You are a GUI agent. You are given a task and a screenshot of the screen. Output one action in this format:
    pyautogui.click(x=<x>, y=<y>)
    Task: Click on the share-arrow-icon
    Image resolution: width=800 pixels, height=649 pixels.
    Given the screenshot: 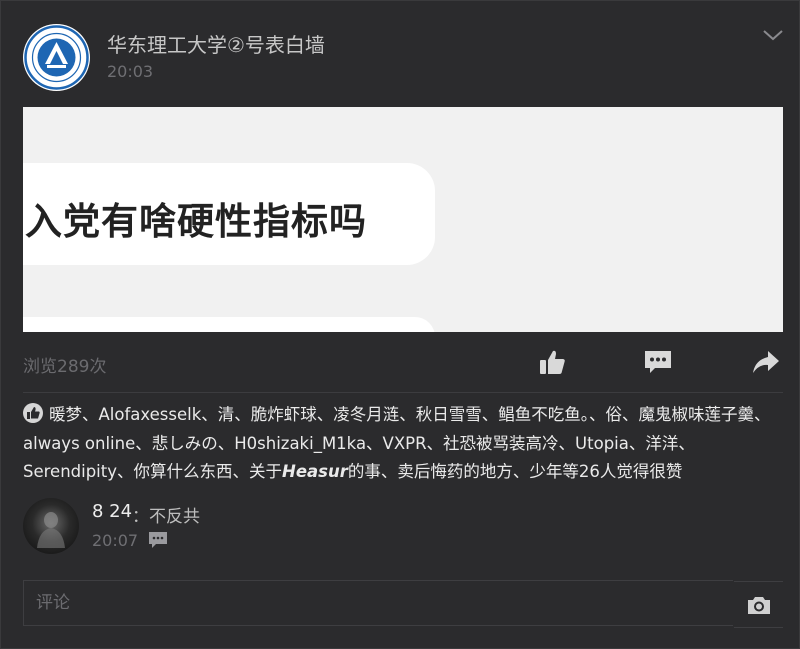 What is the action you would take?
    pyautogui.click(x=766, y=362)
    